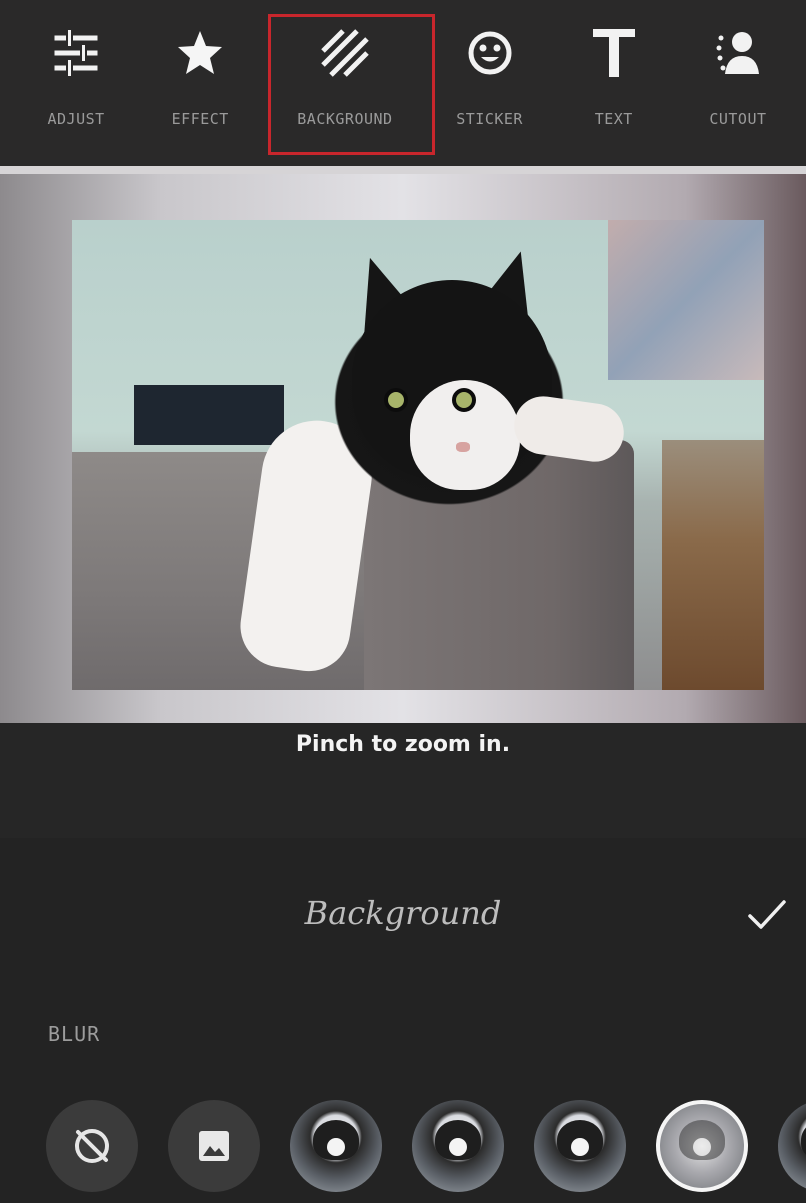 The image size is (806, 1203). I want to click on tool-text-label: TEXT, so click(613, 119).